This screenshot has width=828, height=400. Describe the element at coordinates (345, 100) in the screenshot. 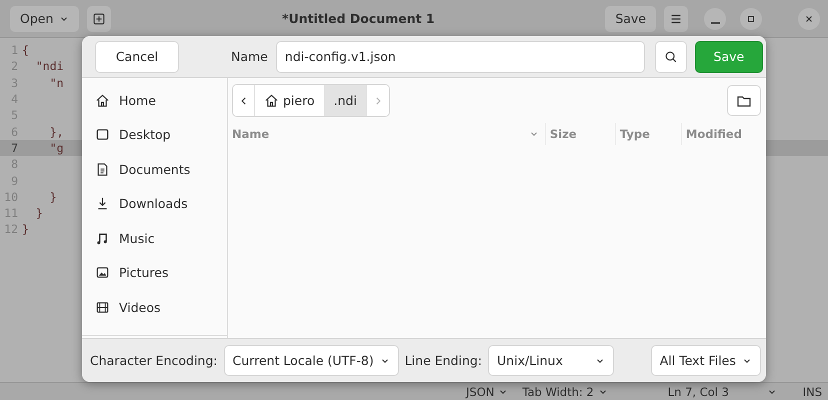

I see `path-button: .ndi` at that location.